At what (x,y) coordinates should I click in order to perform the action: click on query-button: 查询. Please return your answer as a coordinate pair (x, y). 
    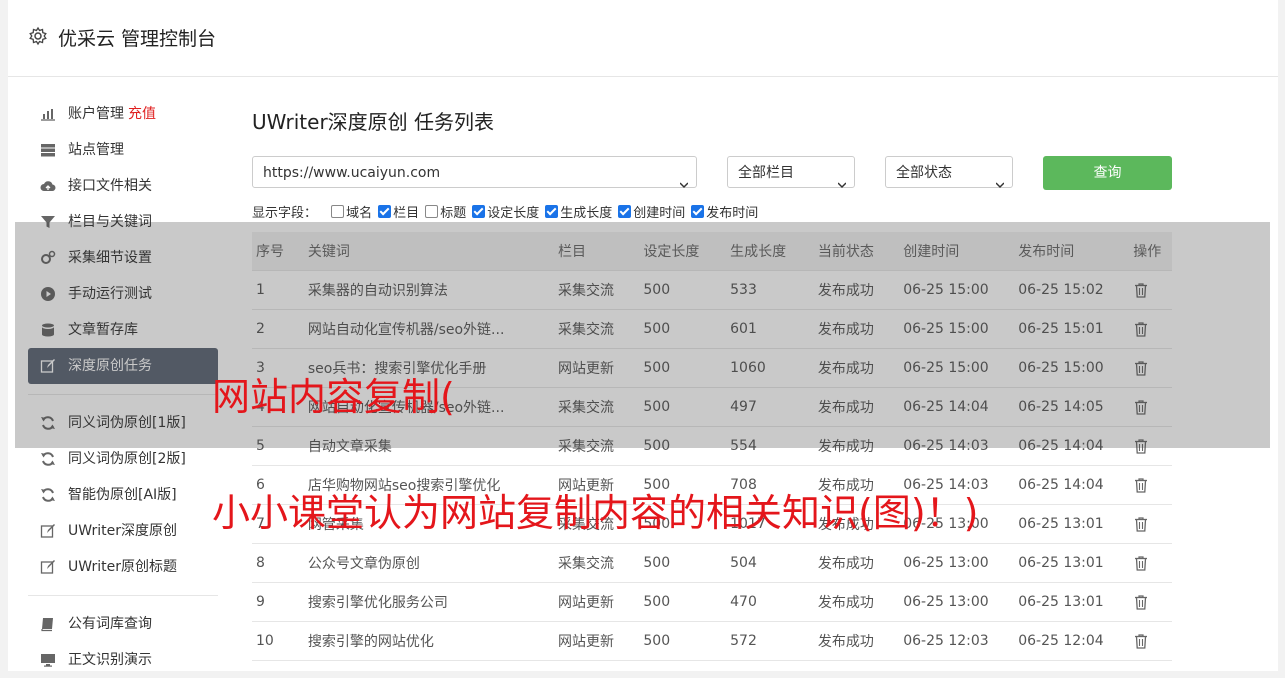
    Looking at the image, I should click on (1107, 173).